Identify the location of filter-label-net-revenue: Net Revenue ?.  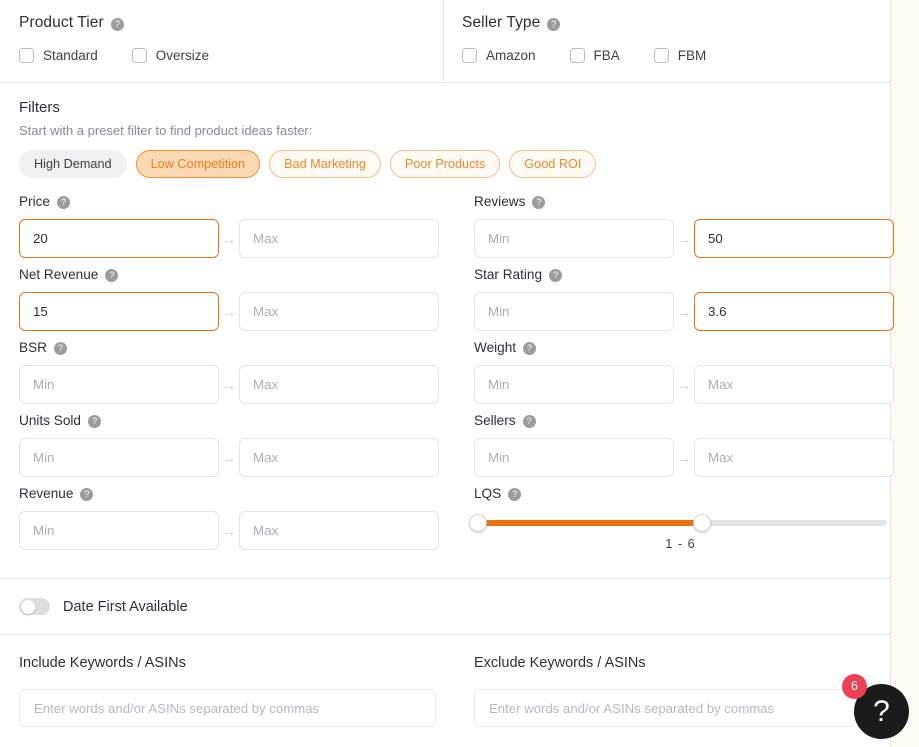
(238, 274).